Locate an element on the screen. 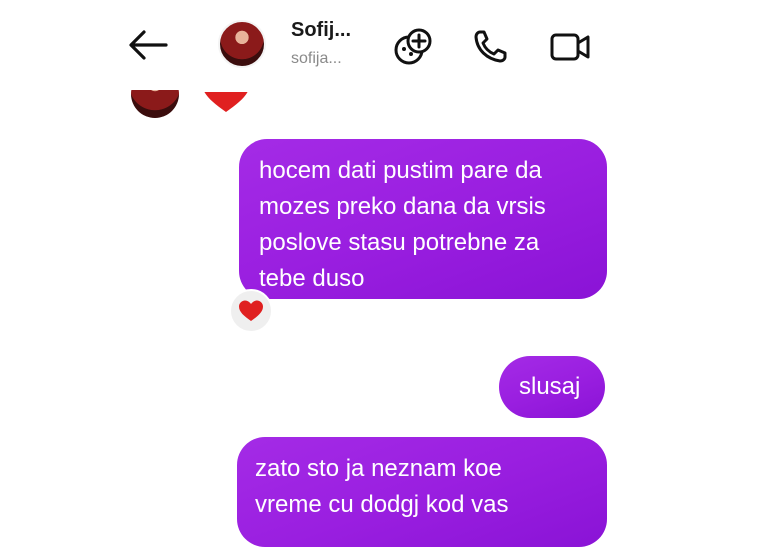 The height and width of the screenshot is (547, 765). message-line: poslove stasu potrebne za is located at coordinates (399, 242).